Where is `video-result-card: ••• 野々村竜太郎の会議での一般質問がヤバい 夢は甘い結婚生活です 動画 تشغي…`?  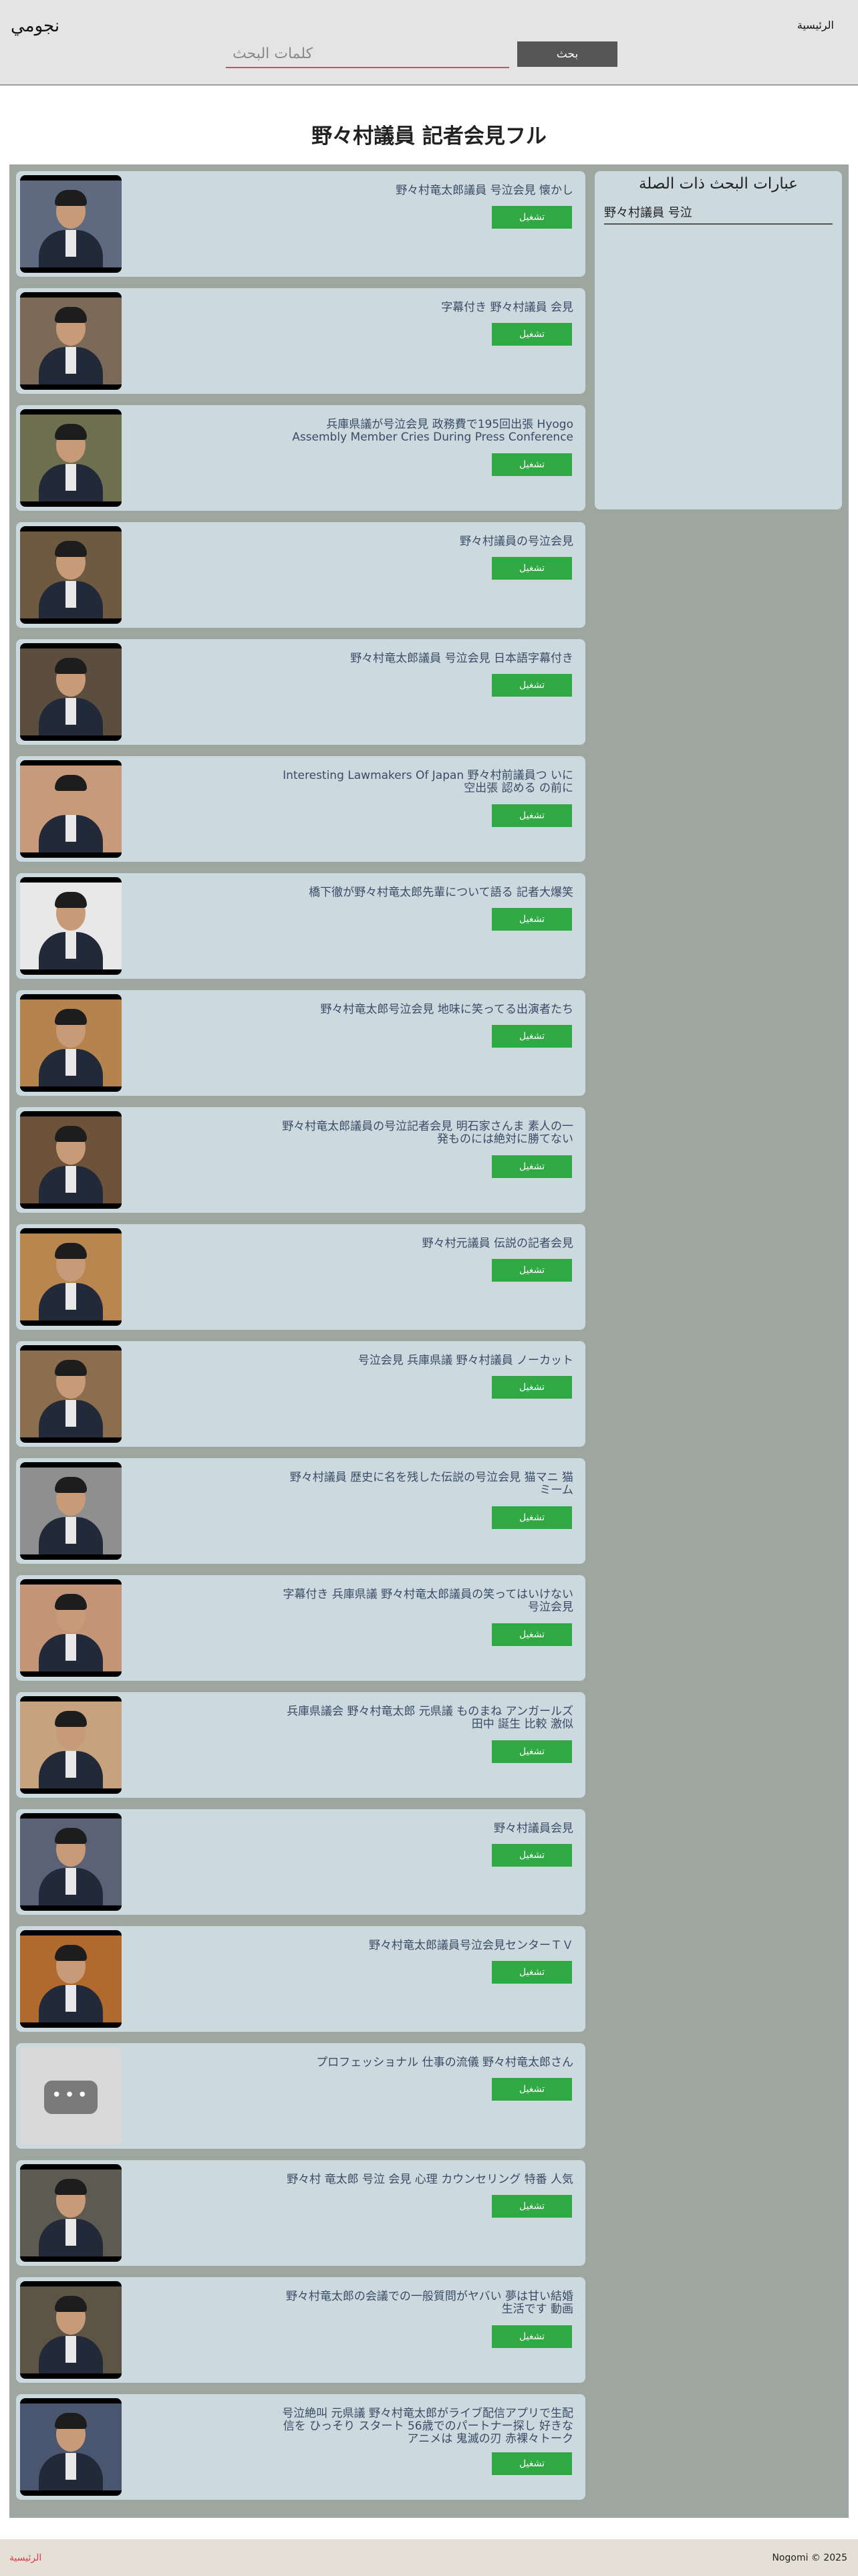 video-result-card: ••• 野々村竜太郎の会議での一般質問がヤバい 夢は甘い結婚生活です 動画 تشغي… is located at coordinates (300, 2330).